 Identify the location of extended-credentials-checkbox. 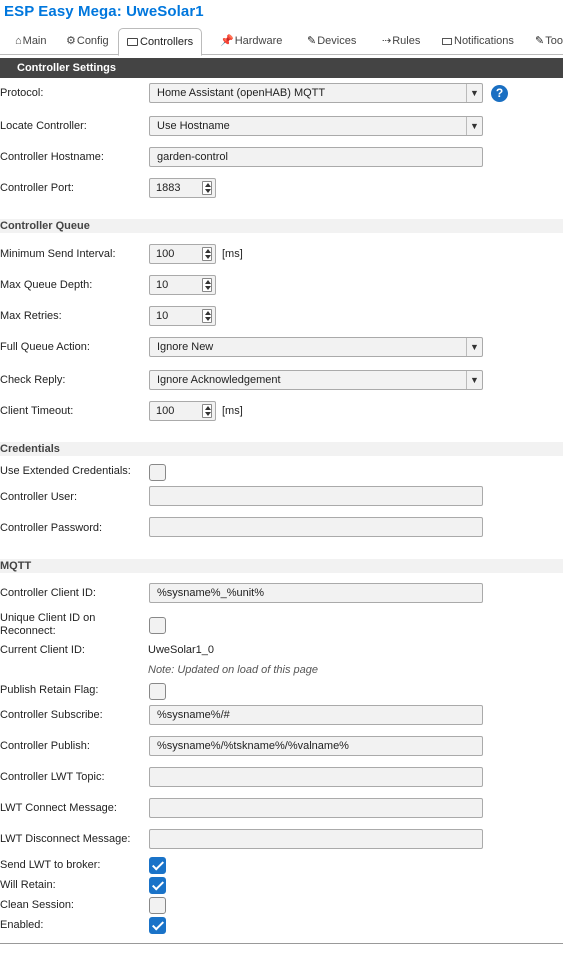
(157, 472).